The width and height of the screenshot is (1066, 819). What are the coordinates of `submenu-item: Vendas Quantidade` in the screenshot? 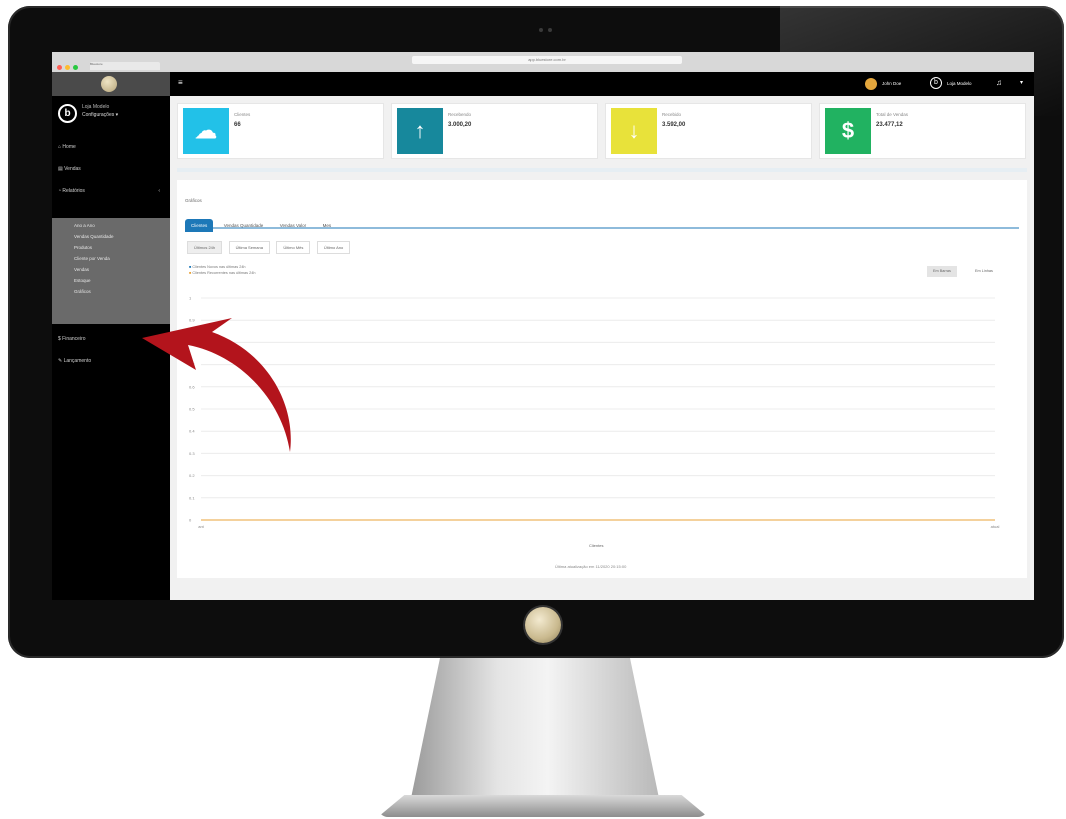 It's located at (111, 236).